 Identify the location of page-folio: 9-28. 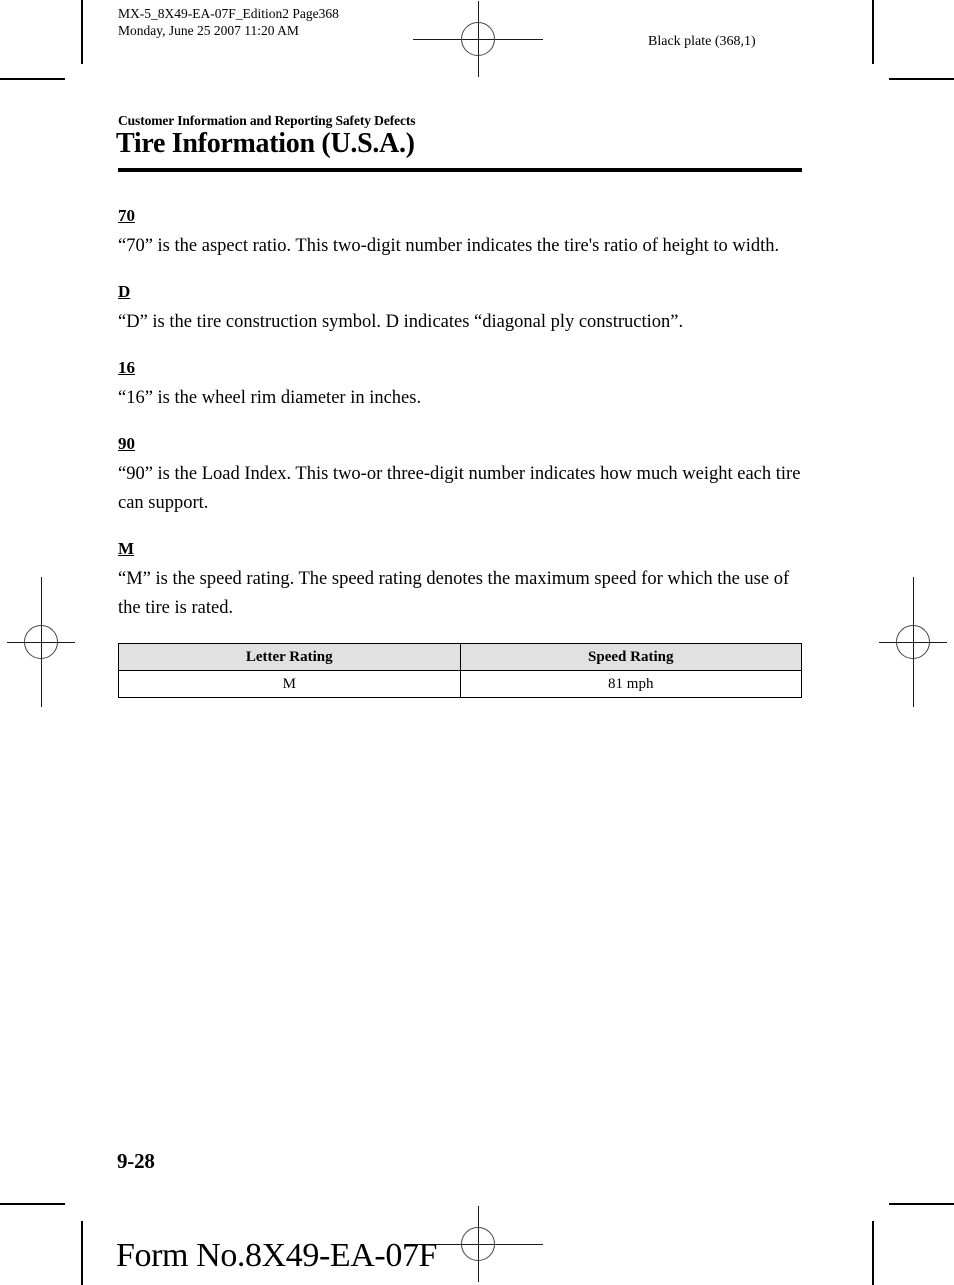
(136, 1161).